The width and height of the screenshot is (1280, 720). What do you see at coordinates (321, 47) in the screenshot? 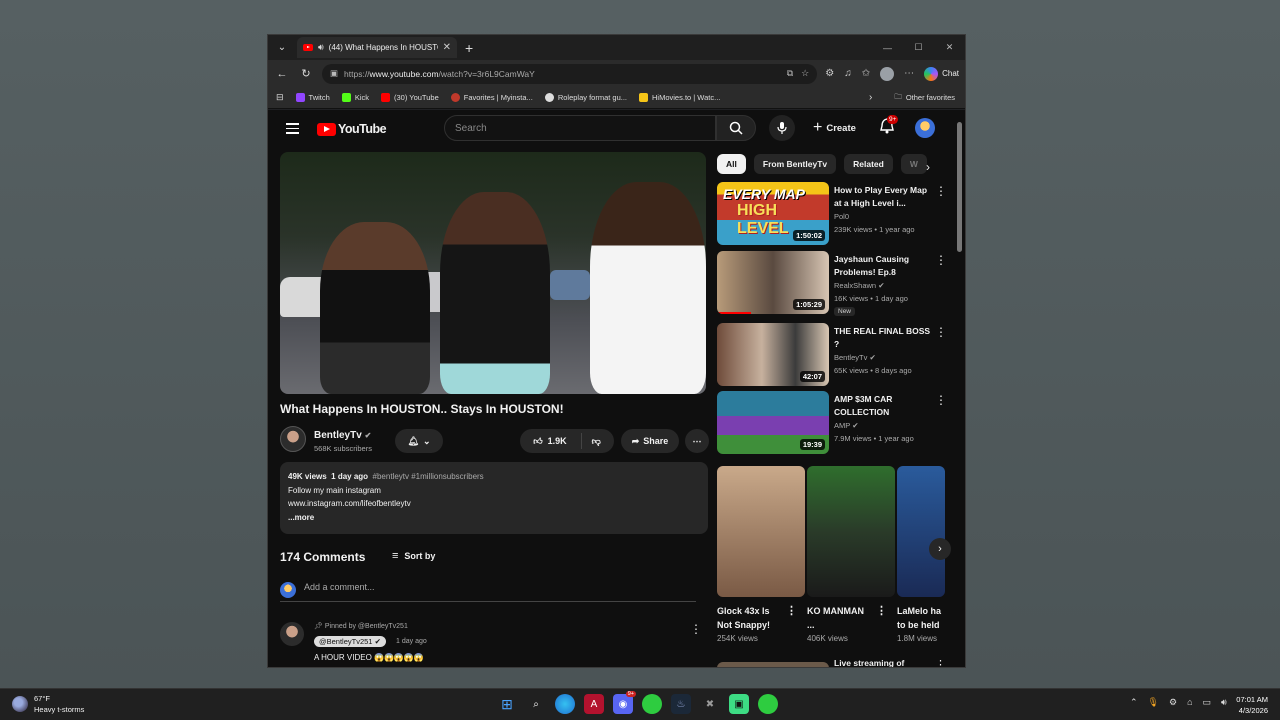
I see `speaker-icon: 🔊︎` at bounding box center [321, 47].